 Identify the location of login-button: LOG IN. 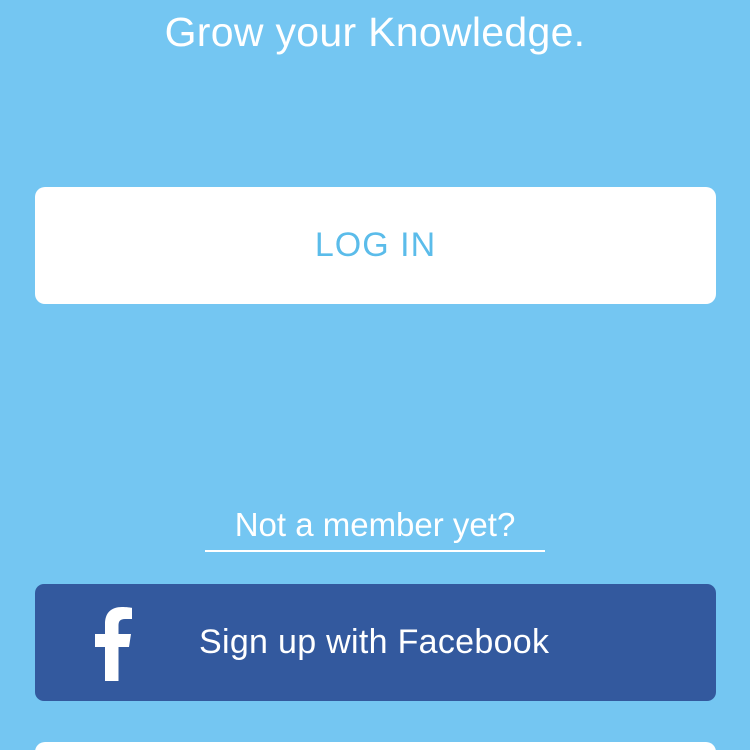
(375, 245).